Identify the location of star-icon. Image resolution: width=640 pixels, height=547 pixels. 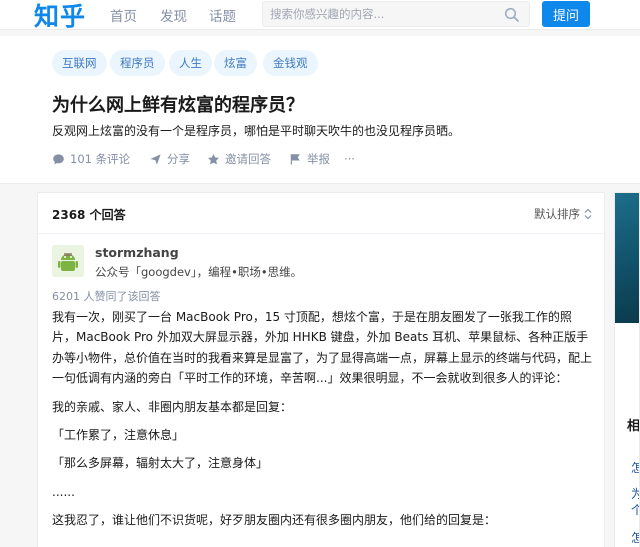
(213, 158).